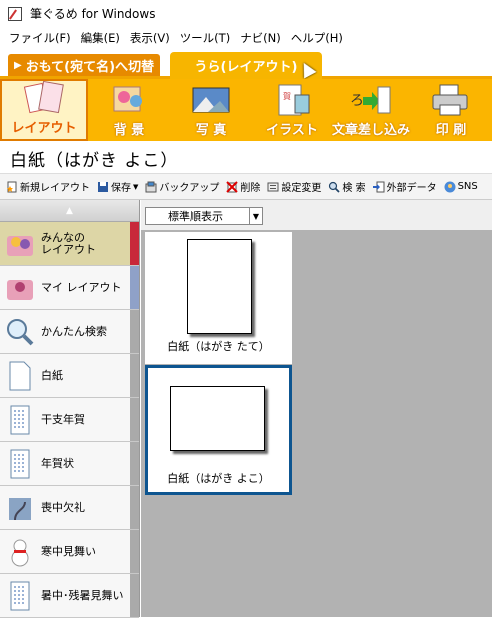  I want to click on new-layout-button: 新規レイアウト, so click(48, 186).